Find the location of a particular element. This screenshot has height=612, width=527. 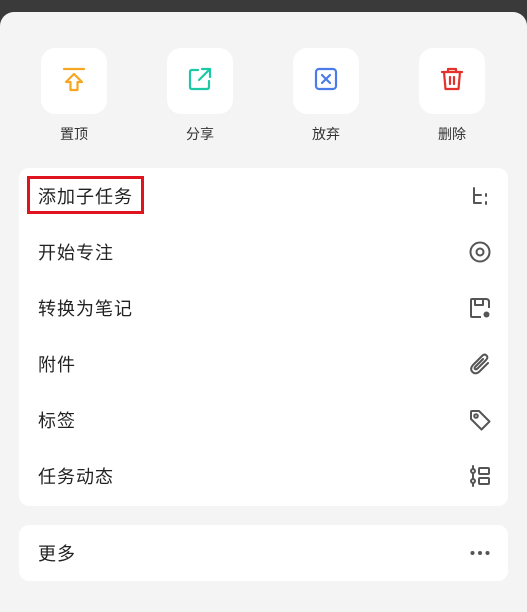

more-dots-icon is located at coordinates (480, 553).